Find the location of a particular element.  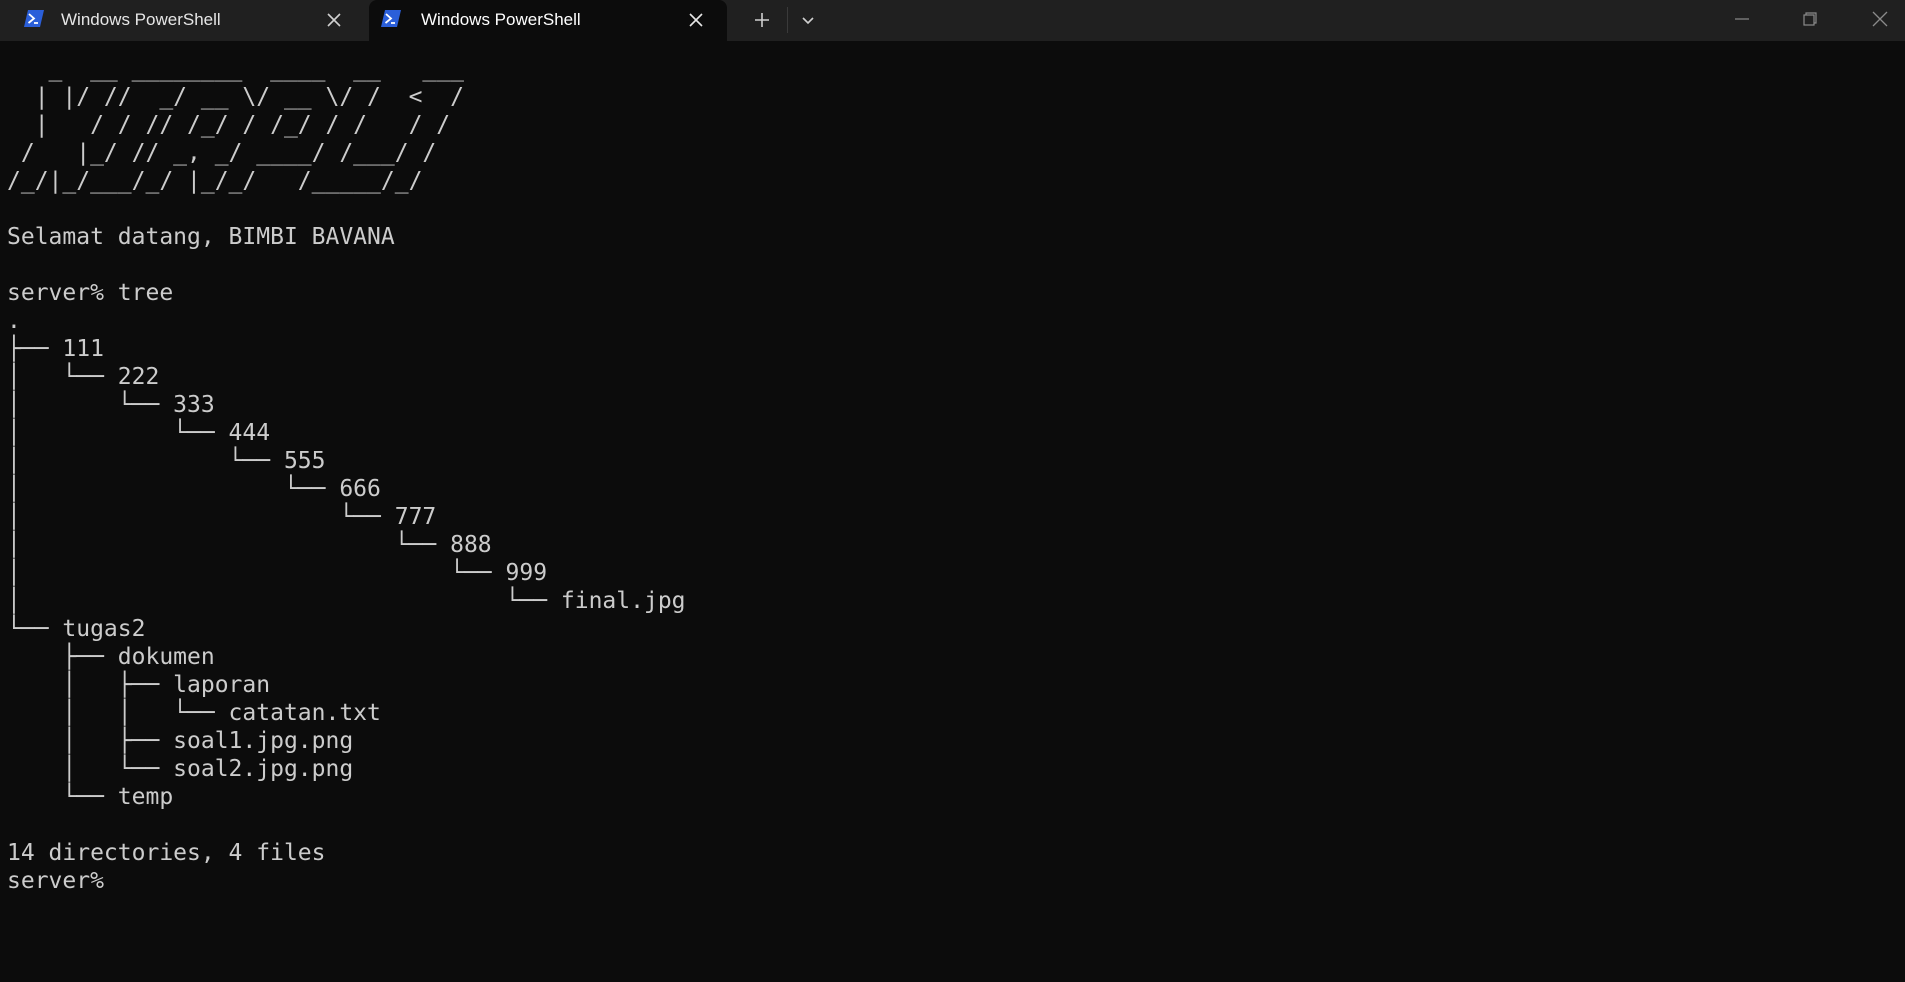

tab-powershell-2: Windows PowerShell is located at coordinates (548, 20).